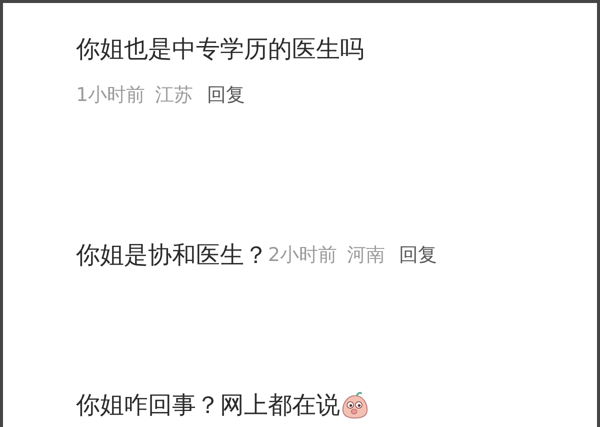  I want to click on comment-text: 你姐也是中专学历的医生吗, so click(220, 49).